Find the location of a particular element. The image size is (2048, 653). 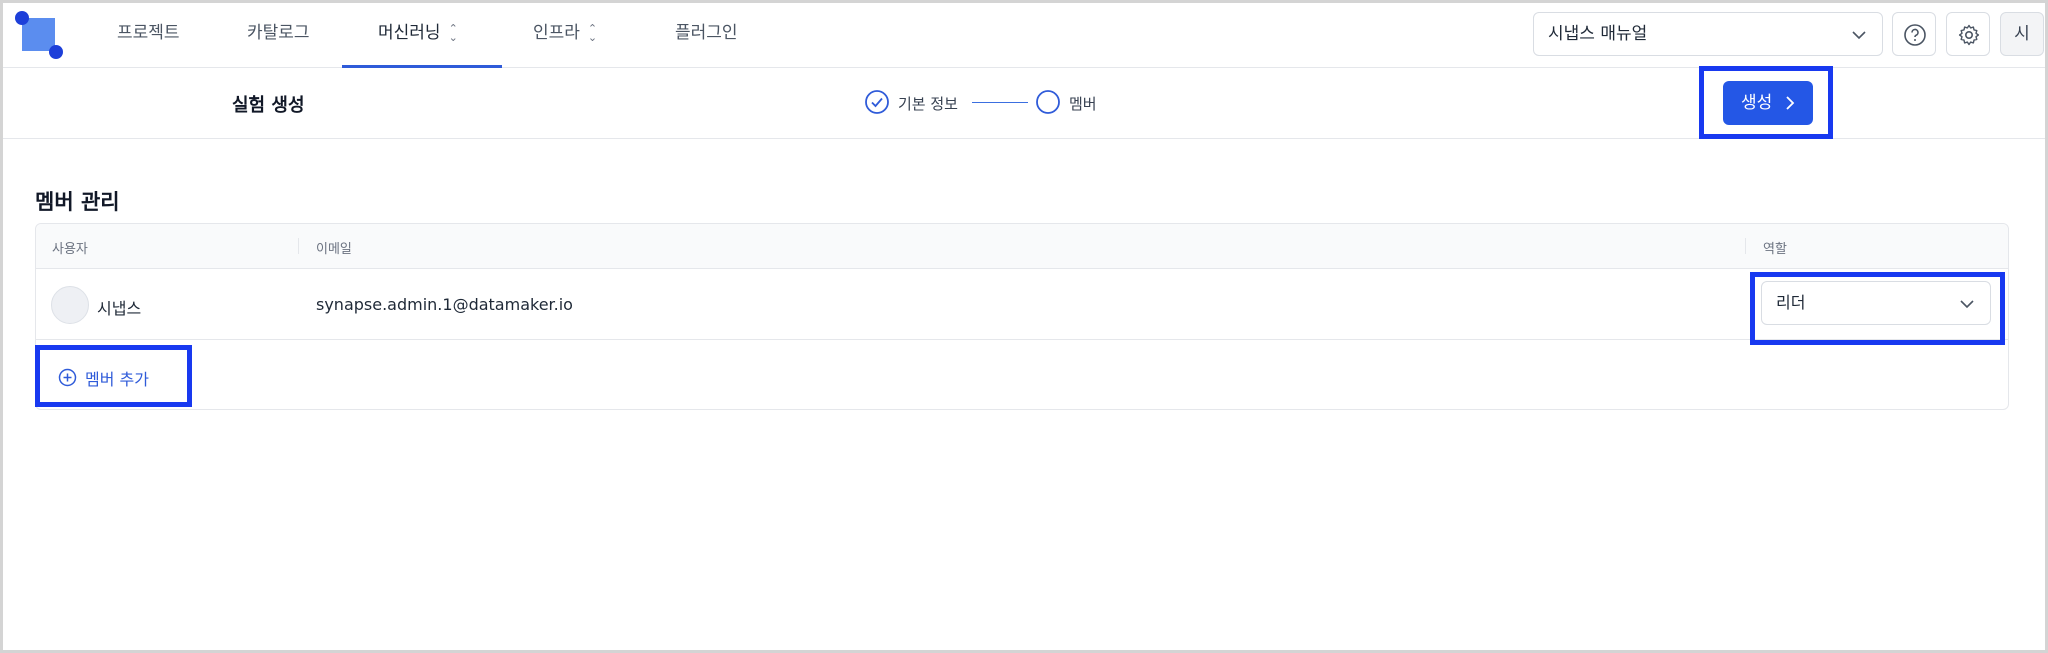

nav-item-label: 인프라 is located at coordinates (556, 33).